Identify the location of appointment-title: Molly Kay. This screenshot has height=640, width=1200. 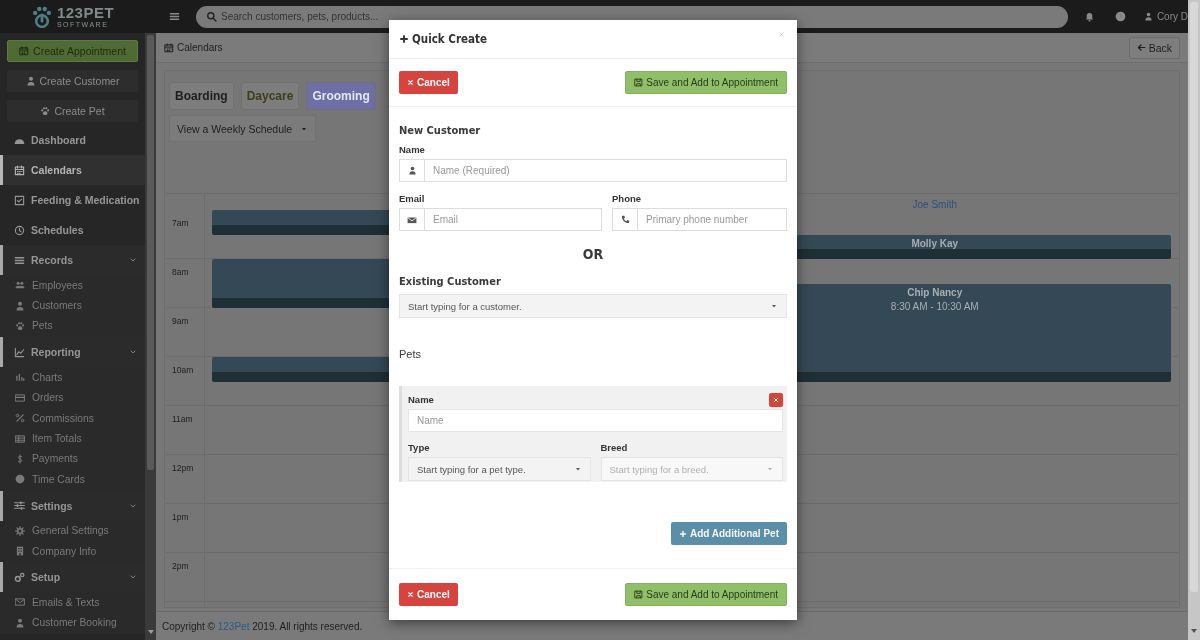
(935, 243).